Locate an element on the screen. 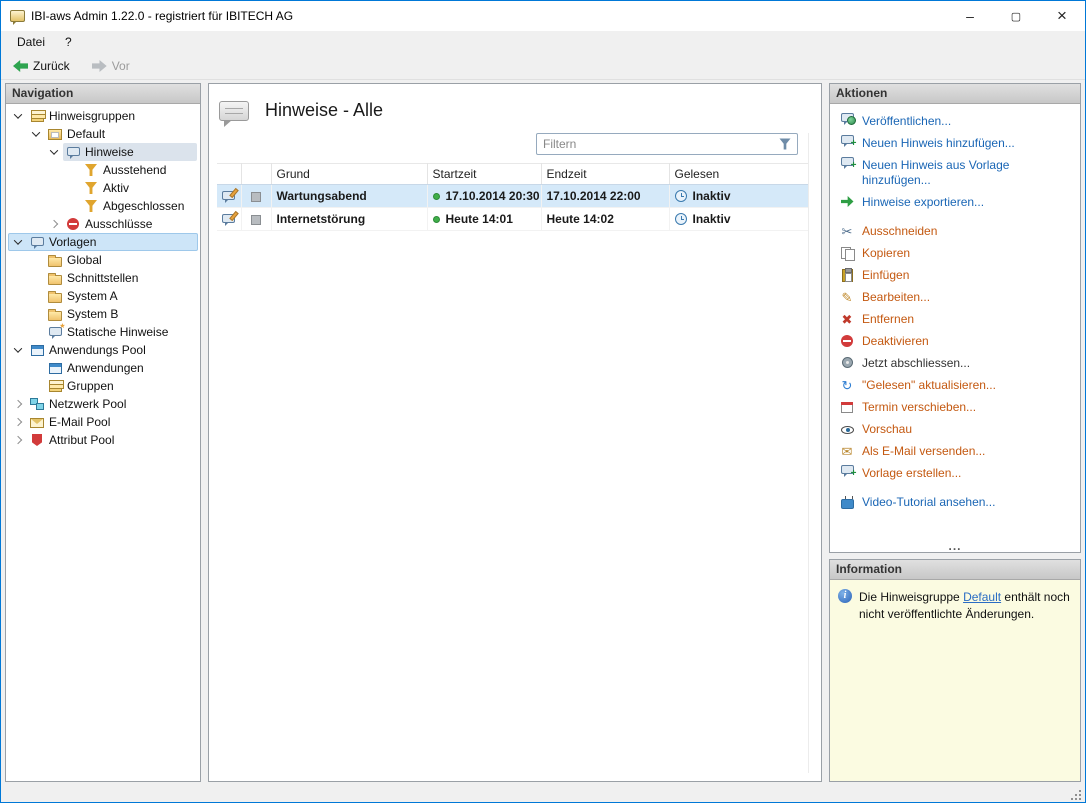 This screenshot has height=803, width=1086. tree-item-hinweise: Hinweise is located at coordinates (103, 152).